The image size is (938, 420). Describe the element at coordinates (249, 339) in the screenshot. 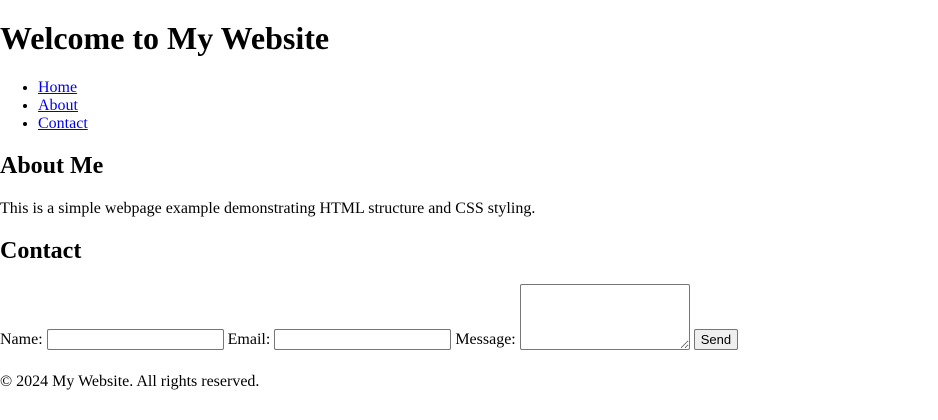

I see `email-label: Email:` at that location.